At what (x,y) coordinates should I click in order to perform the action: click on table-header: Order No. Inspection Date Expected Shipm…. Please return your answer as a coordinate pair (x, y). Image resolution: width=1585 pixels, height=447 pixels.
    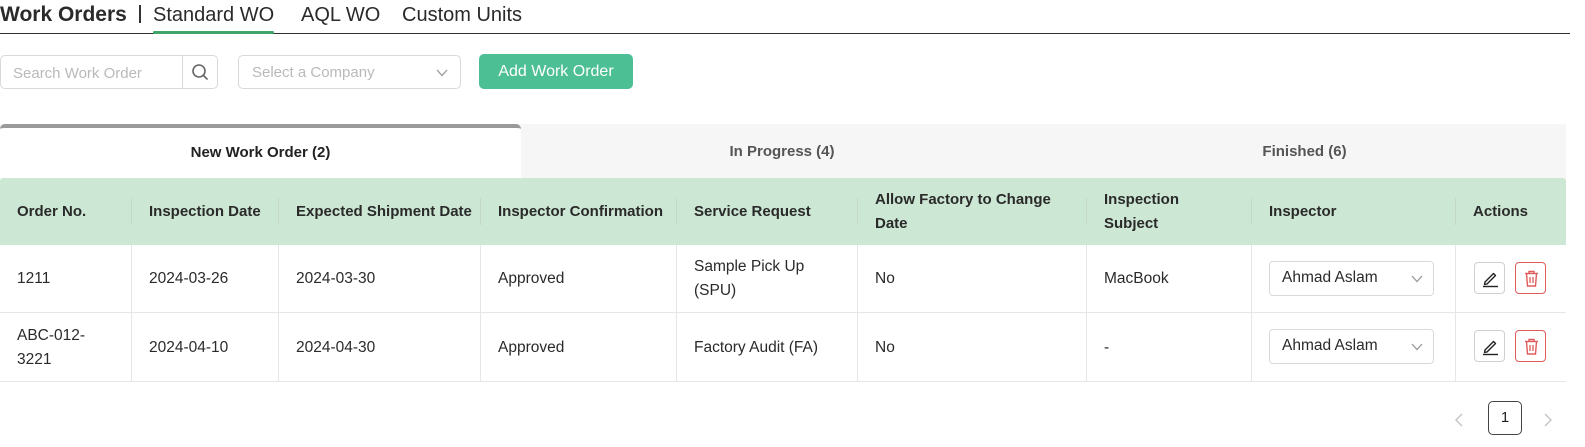
    Looking at the image, I should click on (783, 211).